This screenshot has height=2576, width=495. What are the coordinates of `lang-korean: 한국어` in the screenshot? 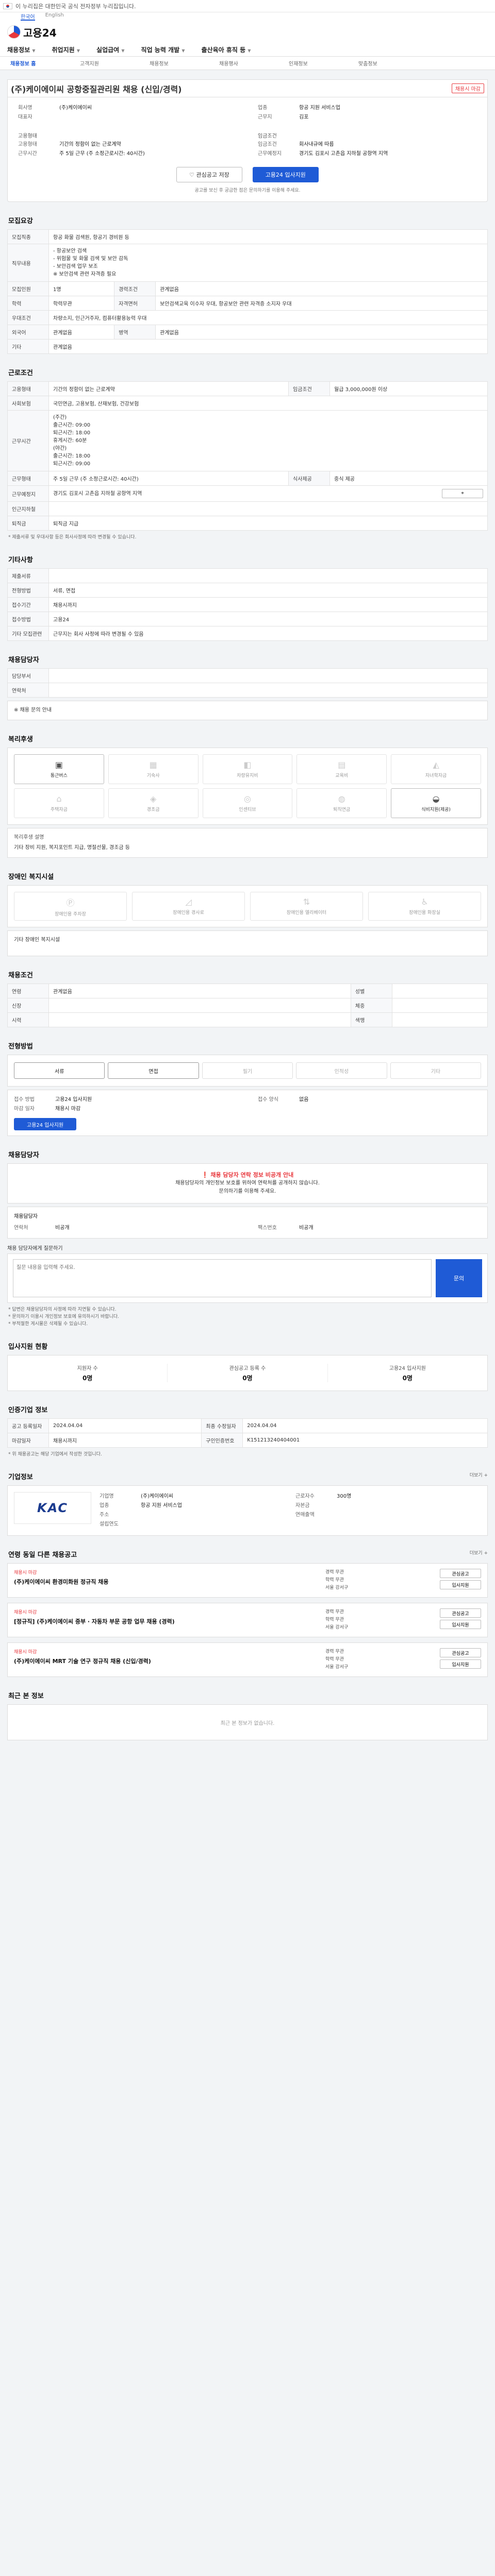 It's located at (28, 16).